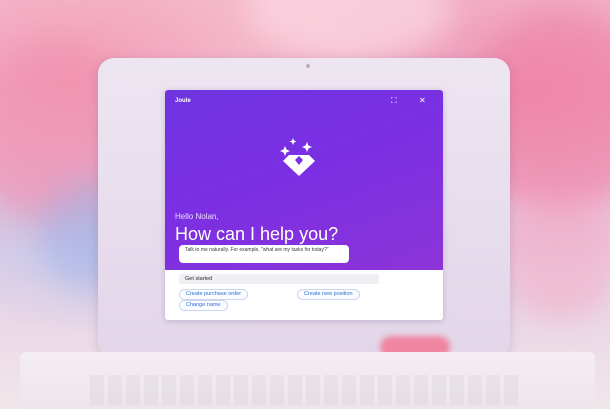  What do you see at coordinates (308, 66) in the screenshot?
I see `camera-icon` at bounding box center [308, 66].